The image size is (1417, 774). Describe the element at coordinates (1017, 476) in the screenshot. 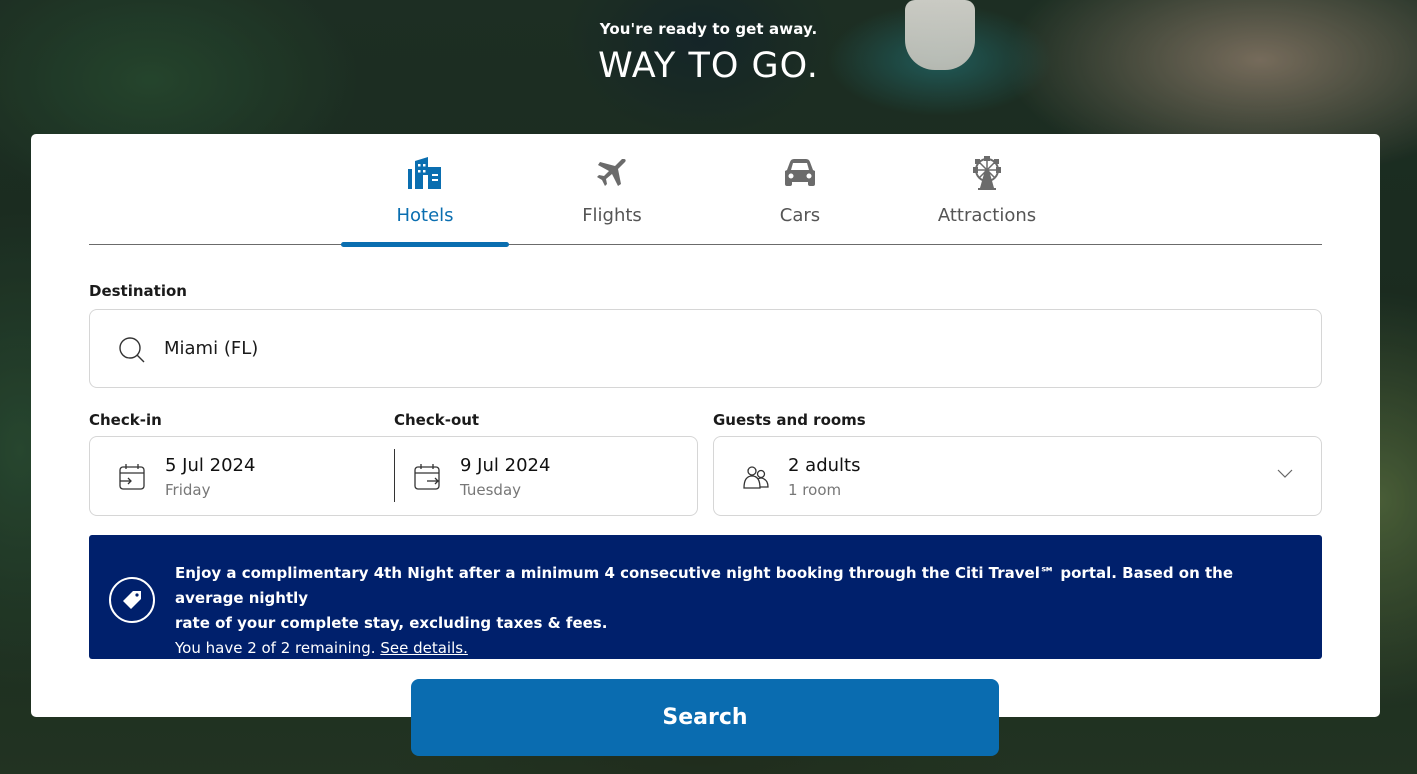

I see `guests-rooms-select: 2 adults 1 room` at that location.